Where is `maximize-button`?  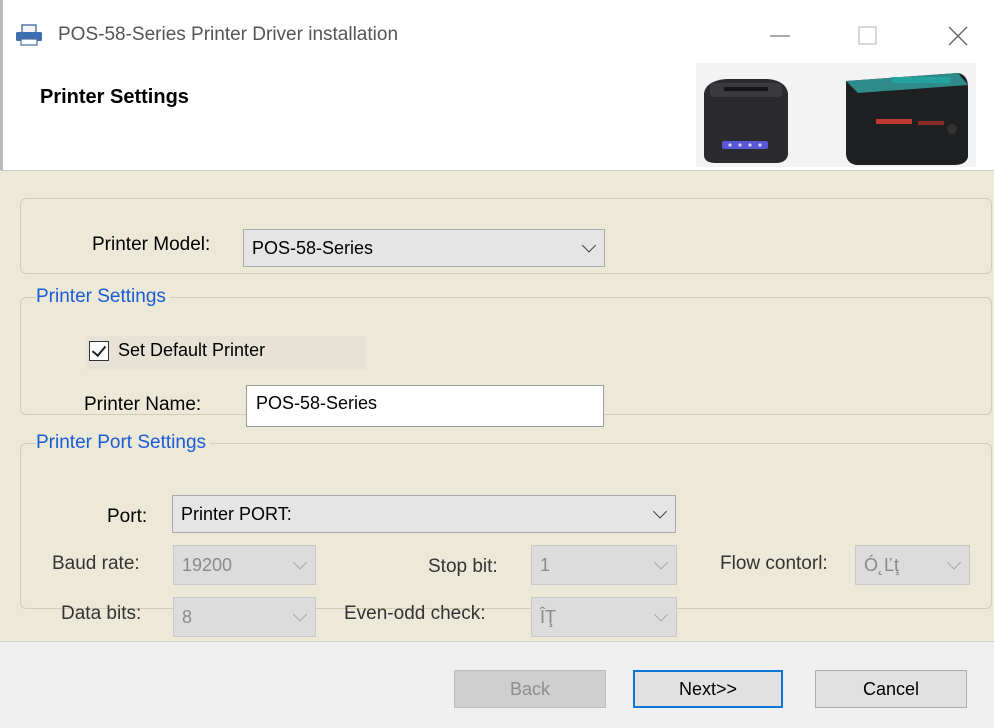
maximize-button is located at coordinates (868, 36).